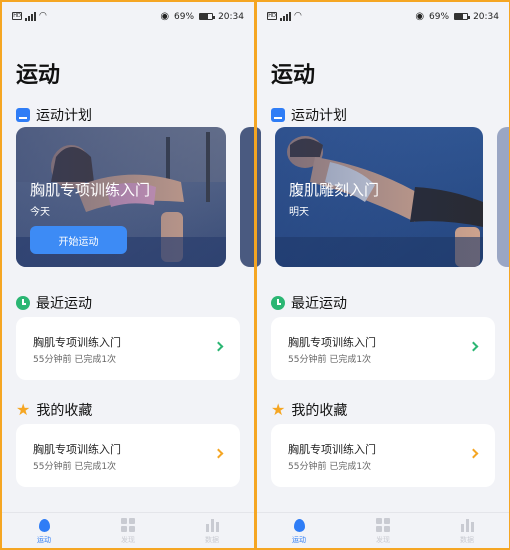 The height and width of the screenshot is (550, 510). What do you see at coordinates (90, 190) in the screenshot?
I see `plan-card-title: 胸肌专项训练入门` at bounding box center [90, 190].